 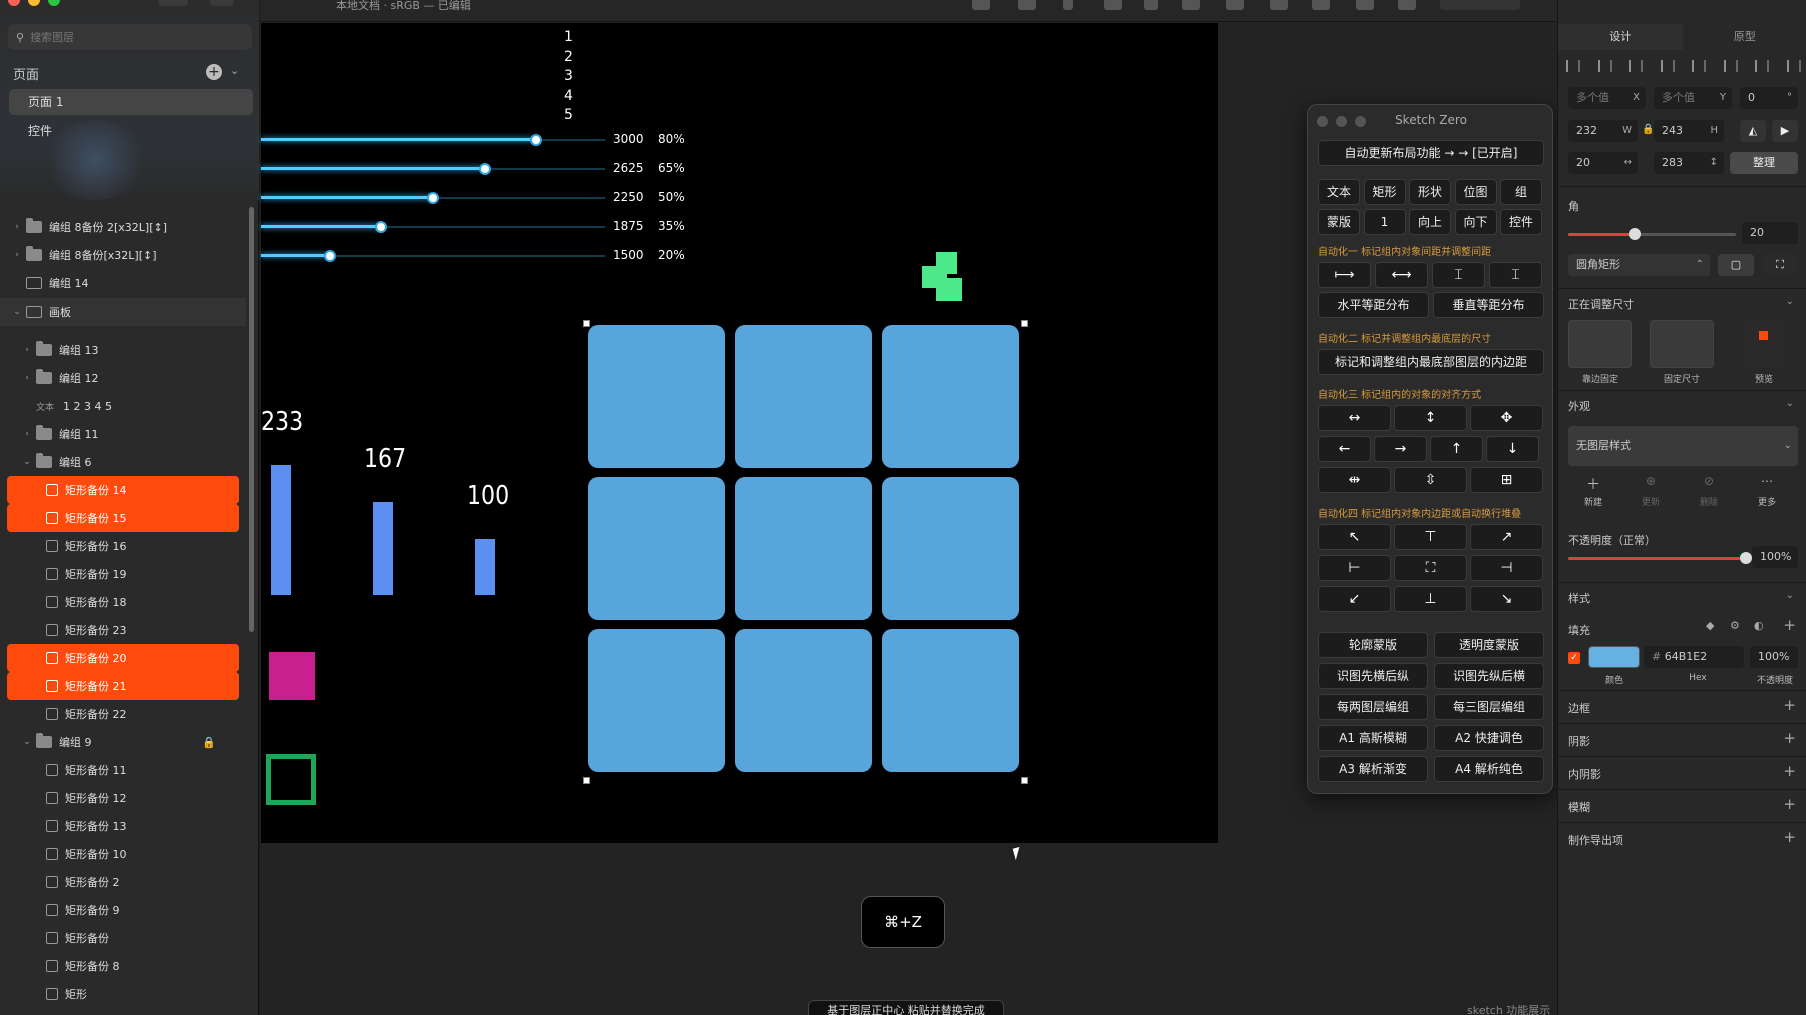 What do you see at coordinates (123, 686) in the screenshot?
I see `layer-row: 矩形备份 21` at bounding box center [123, 686].